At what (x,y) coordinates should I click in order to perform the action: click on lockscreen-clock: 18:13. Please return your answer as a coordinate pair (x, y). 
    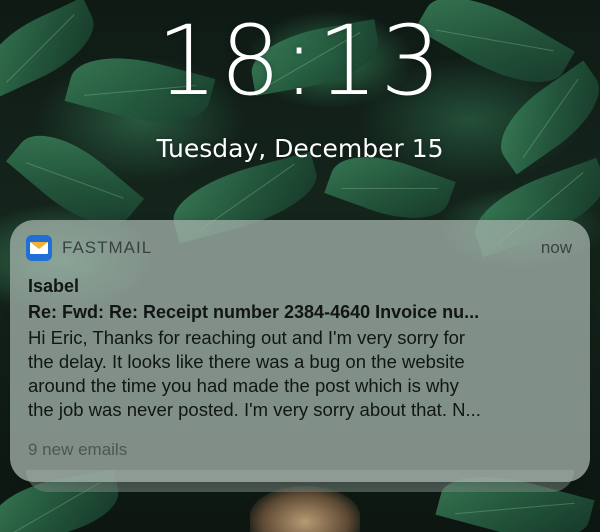
    Looking at the image, I should click on (300, 61).